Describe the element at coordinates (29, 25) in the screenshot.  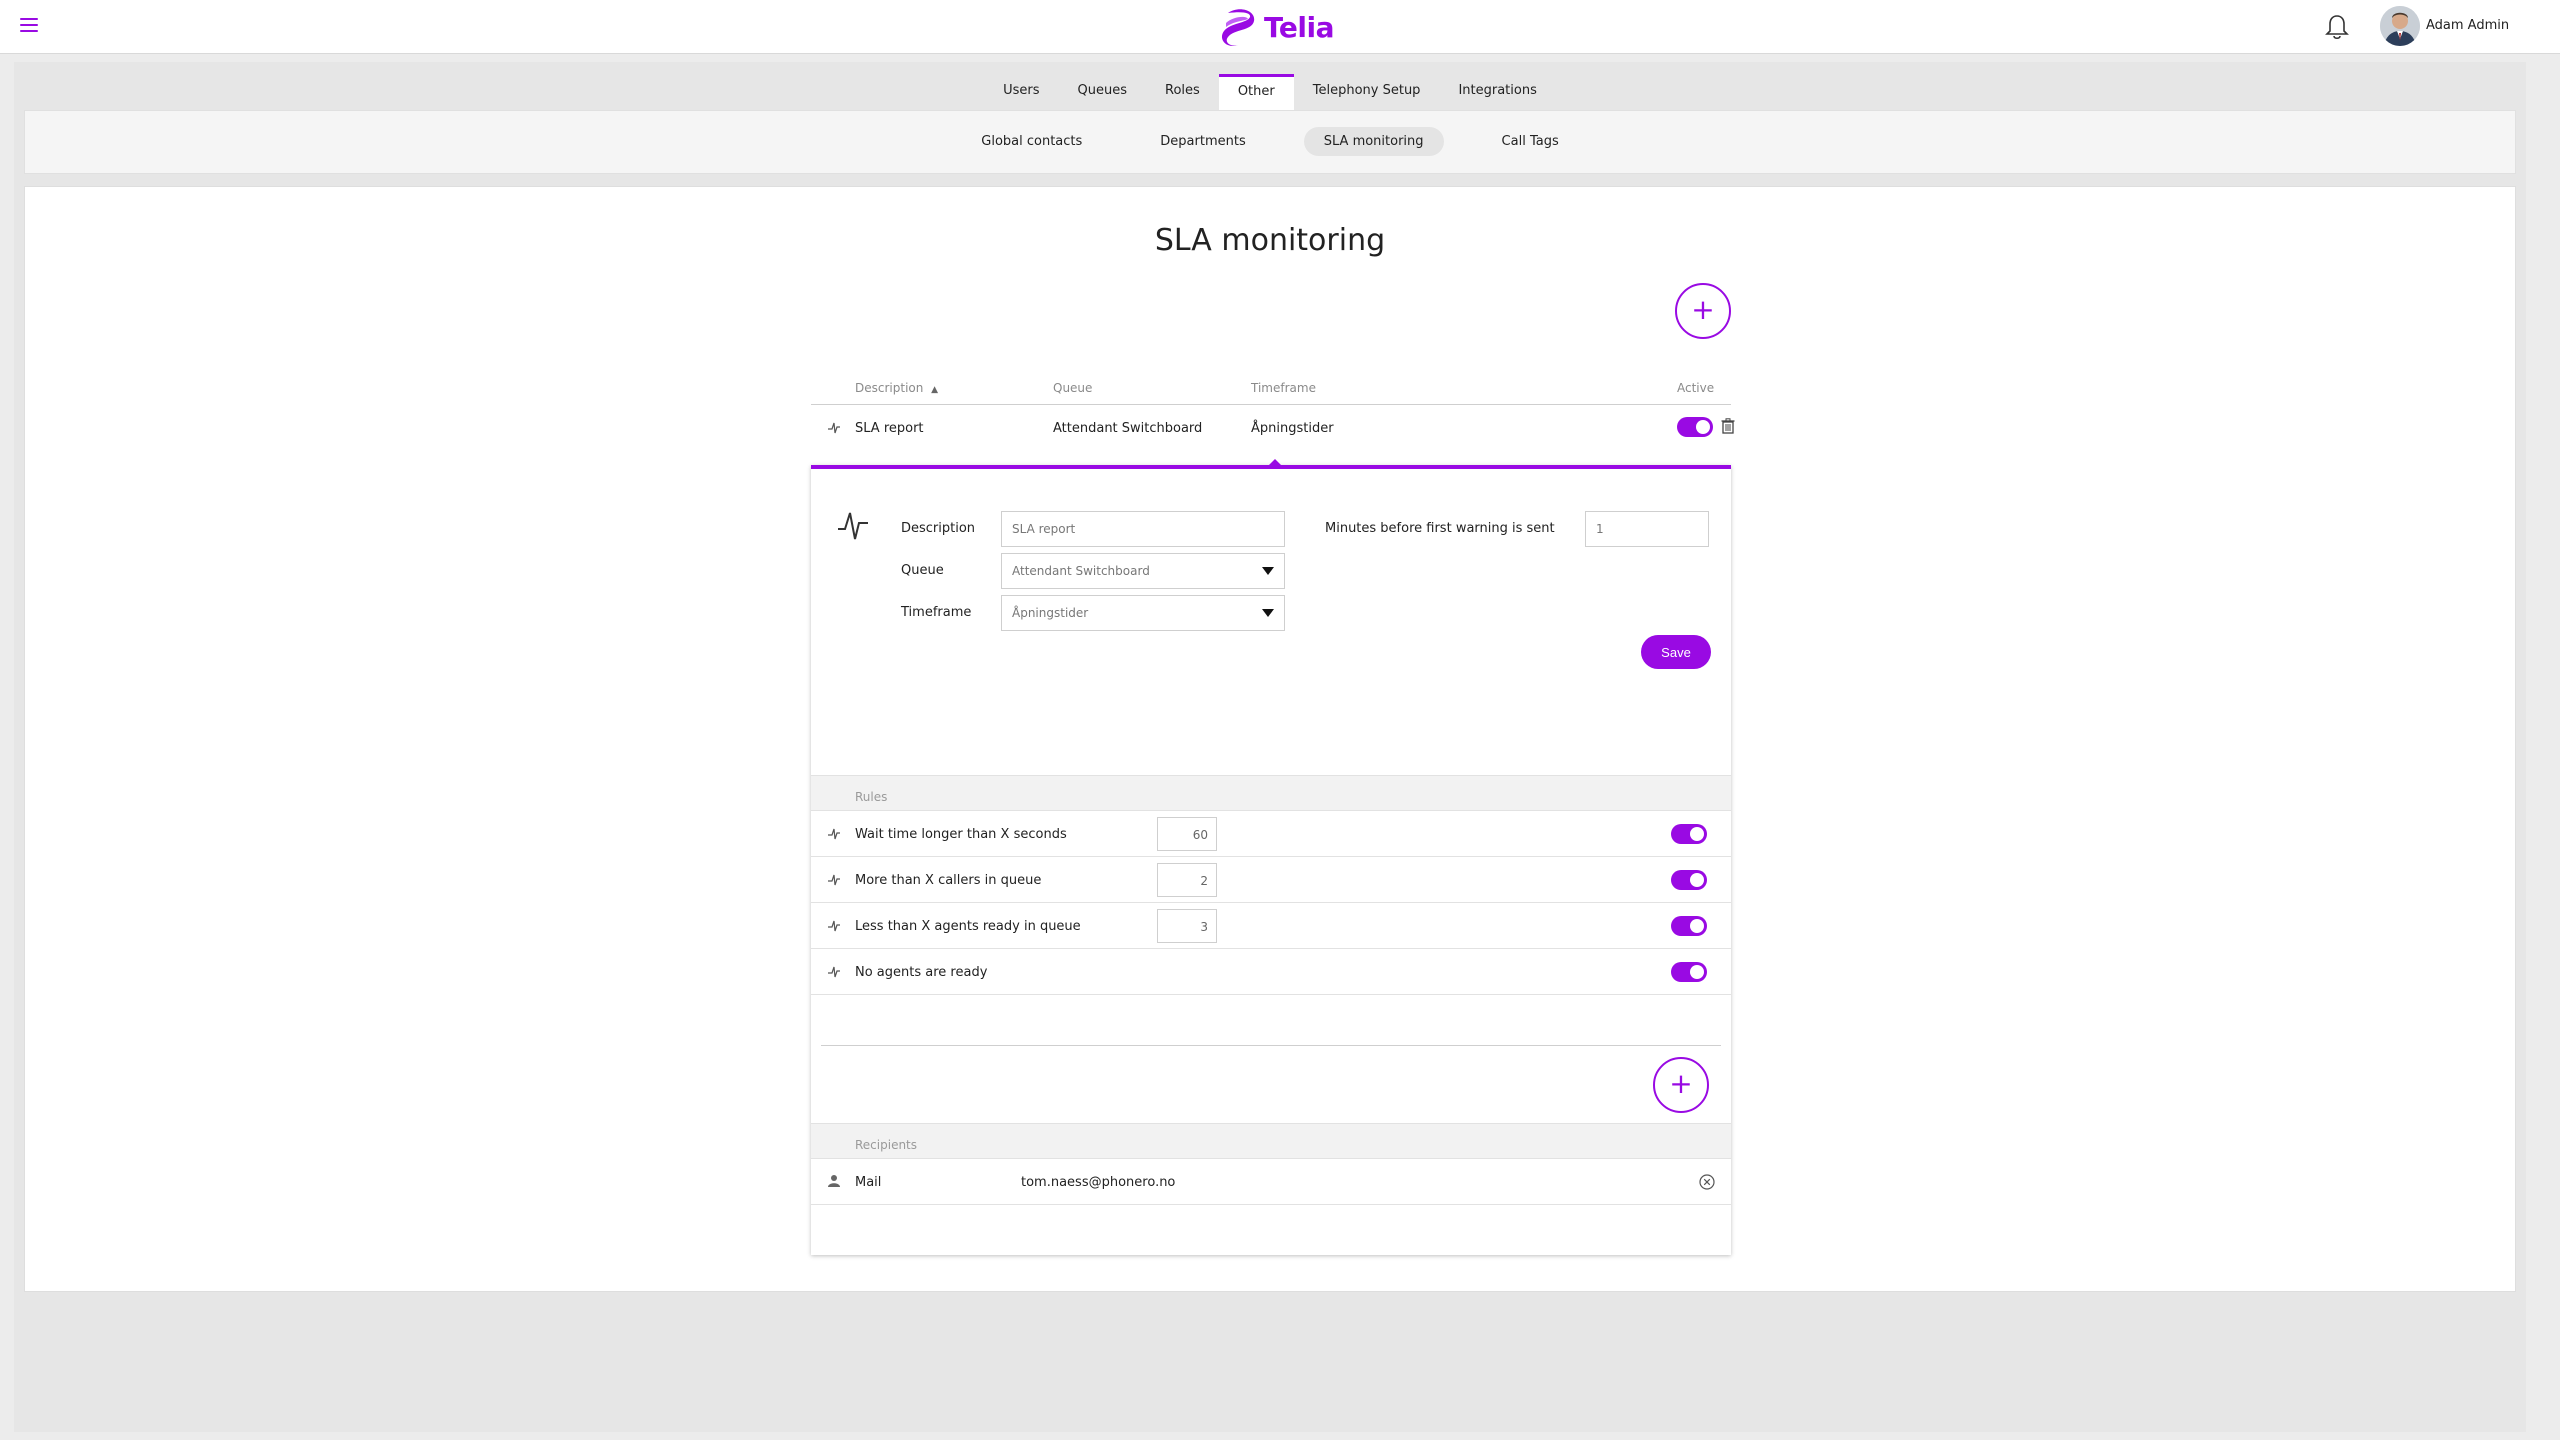
I see `menu-icon` at that location.